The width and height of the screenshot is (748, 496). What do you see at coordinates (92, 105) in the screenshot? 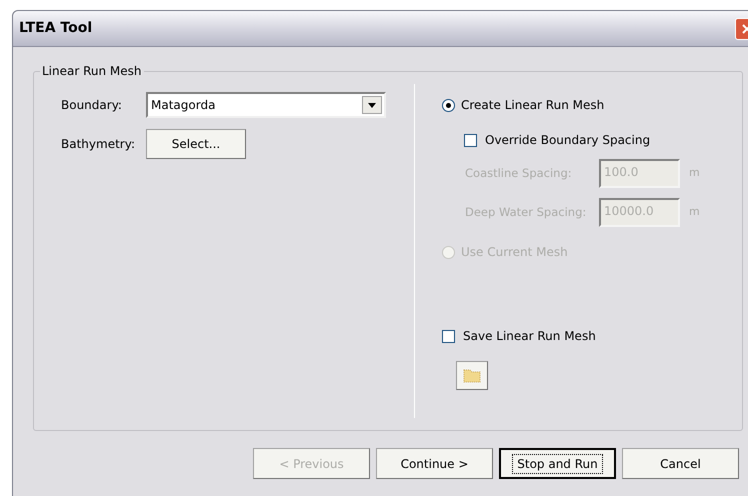
I see `field-label: Boundary:` at bounding box center [92, 105].